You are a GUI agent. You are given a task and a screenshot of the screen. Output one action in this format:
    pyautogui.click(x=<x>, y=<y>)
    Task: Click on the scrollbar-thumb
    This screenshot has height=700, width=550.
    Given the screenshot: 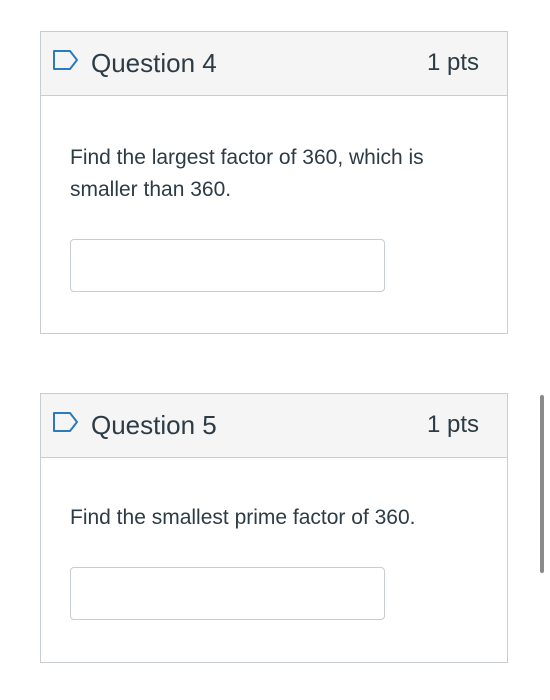 What is the action you would take?
    pyautogui.click(x=542, y=484)
    